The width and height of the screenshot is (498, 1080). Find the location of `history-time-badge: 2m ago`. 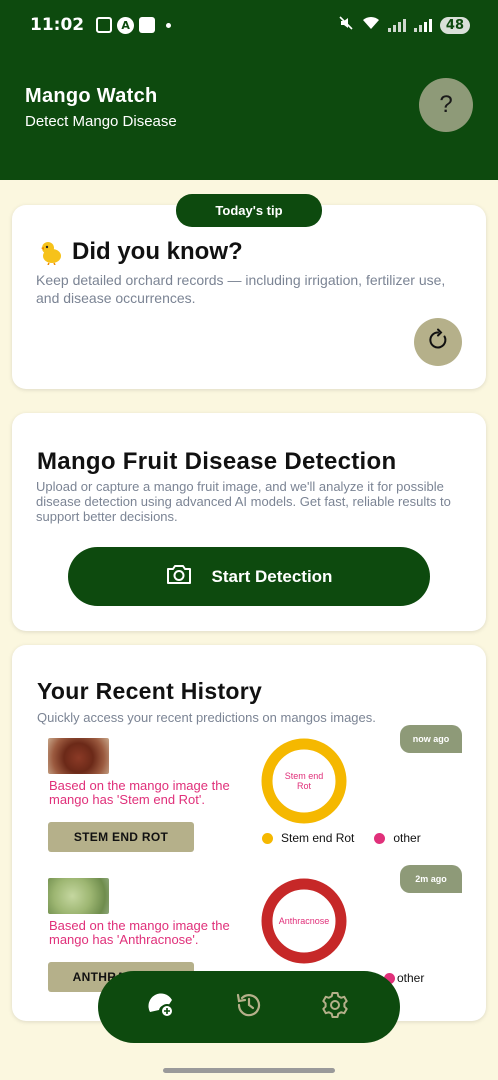

history-time-badge: 2m ago is located at coordinates (431, 879).